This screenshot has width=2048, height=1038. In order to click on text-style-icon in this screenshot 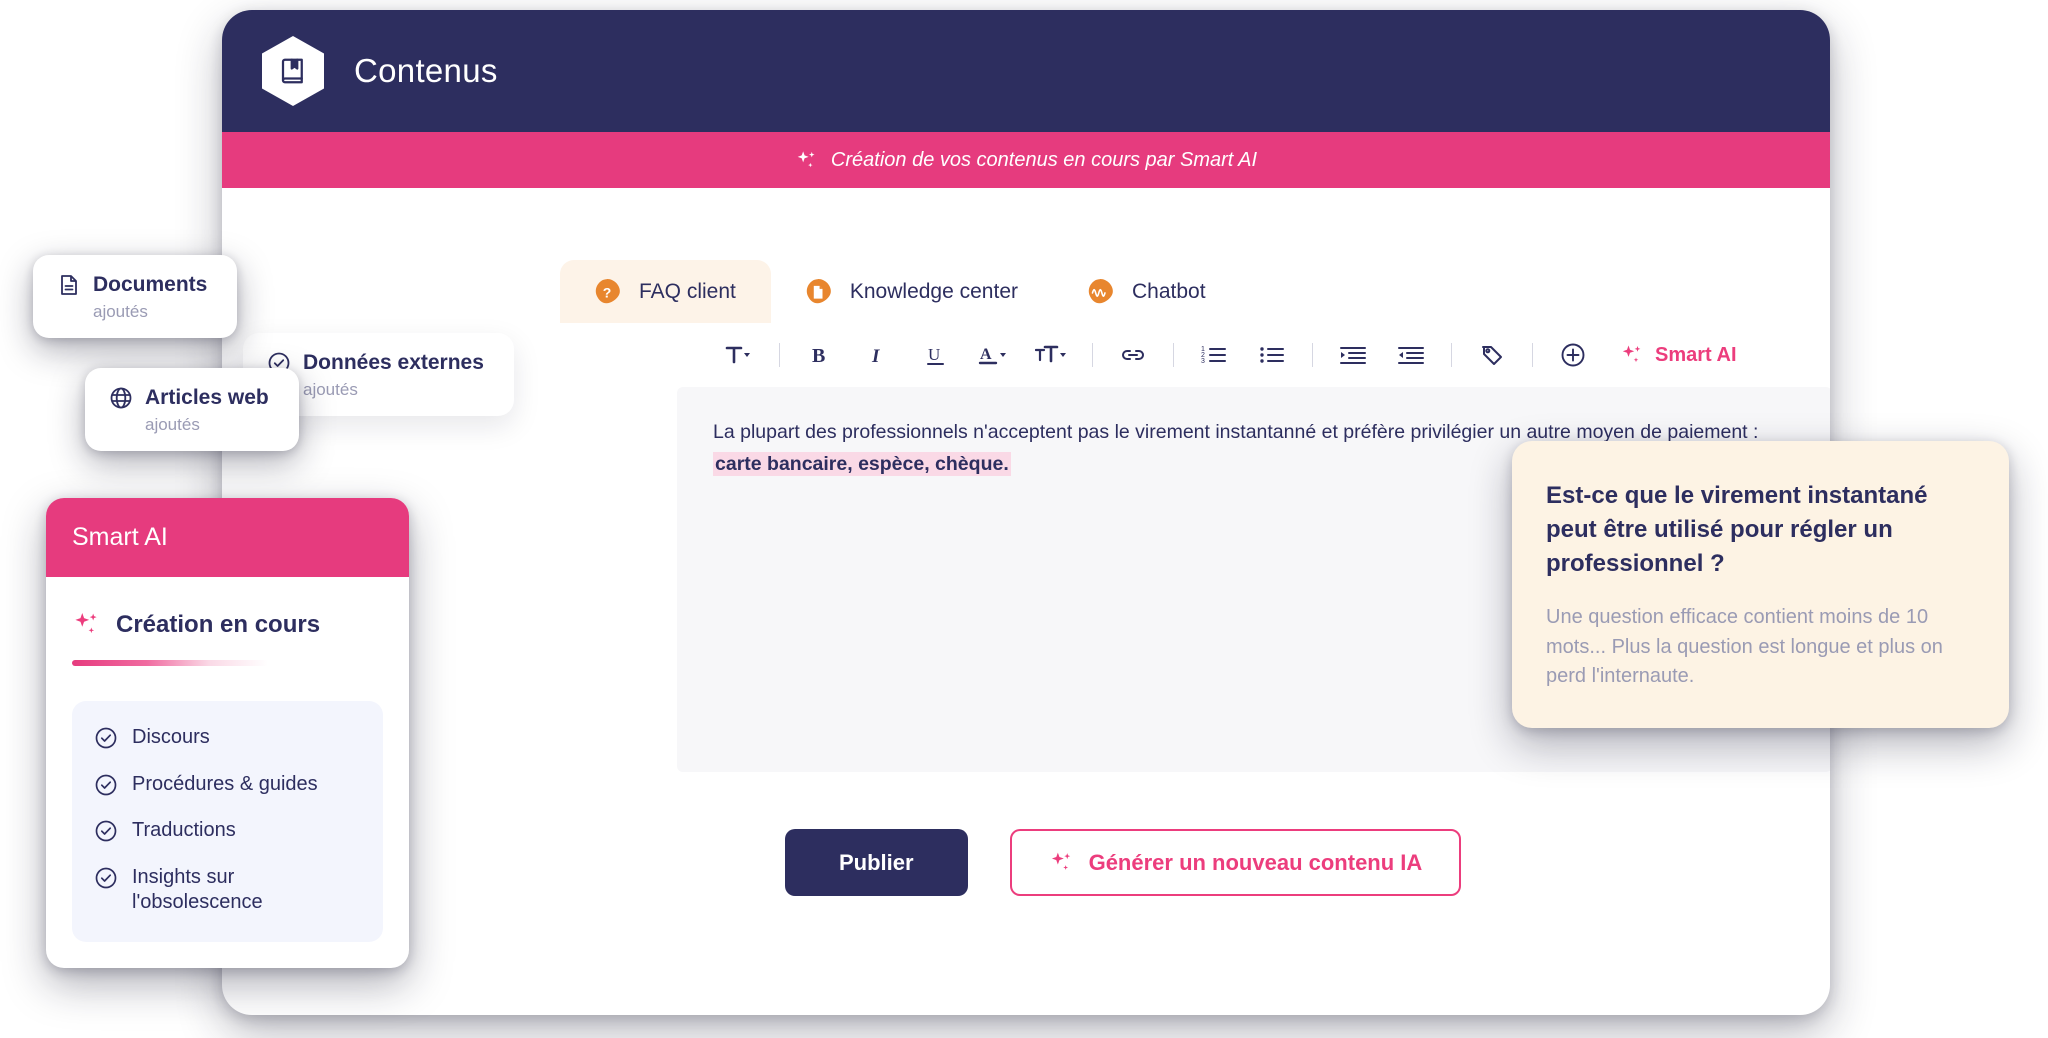, I will do `click(739, 355)`.